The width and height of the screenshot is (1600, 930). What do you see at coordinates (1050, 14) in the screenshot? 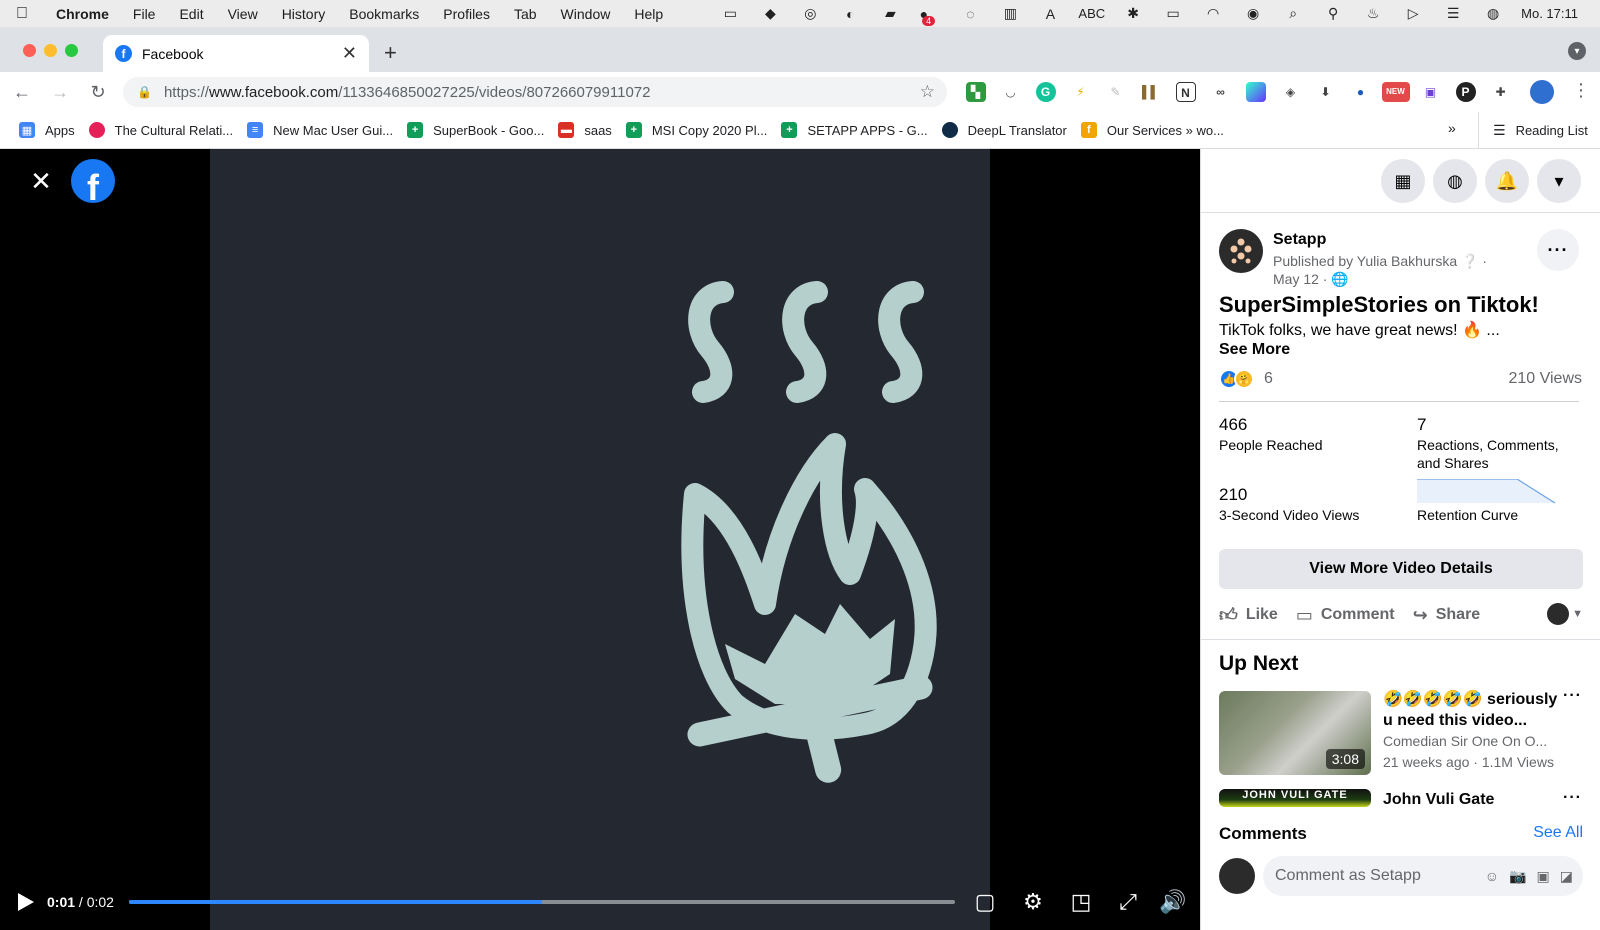
I see `input-source-icon: A` at bounding box center [1050, 14].